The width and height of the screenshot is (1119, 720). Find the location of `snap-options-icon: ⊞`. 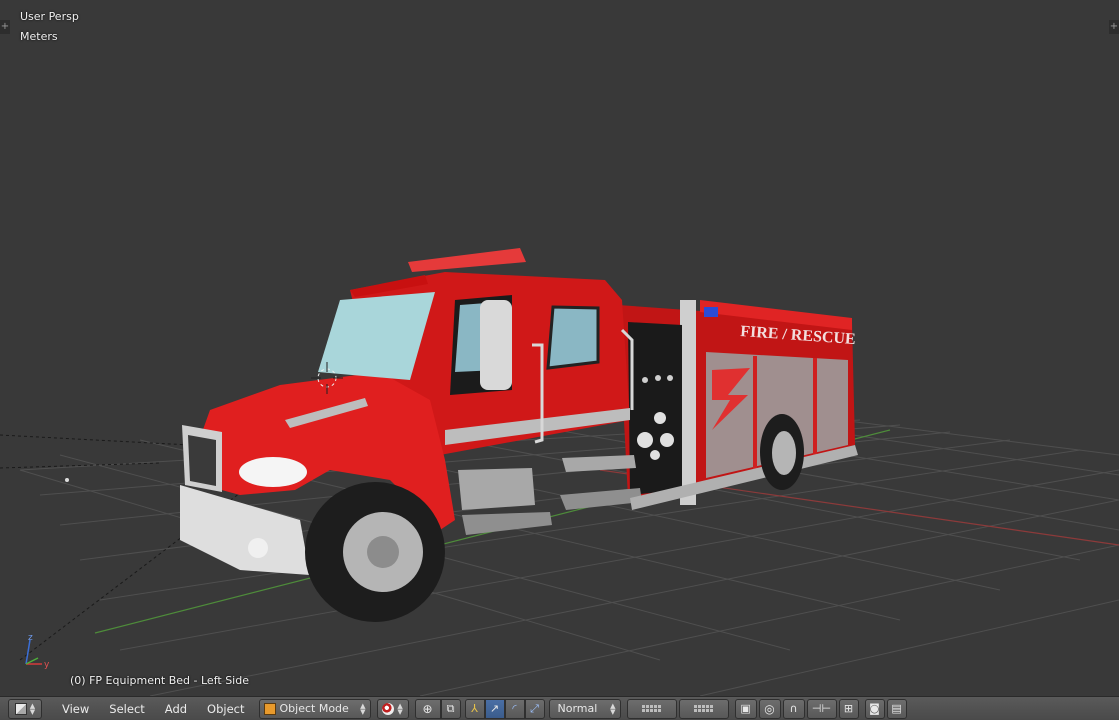

snap-options-icon: ⊞ is located at coordinates (848, 708).